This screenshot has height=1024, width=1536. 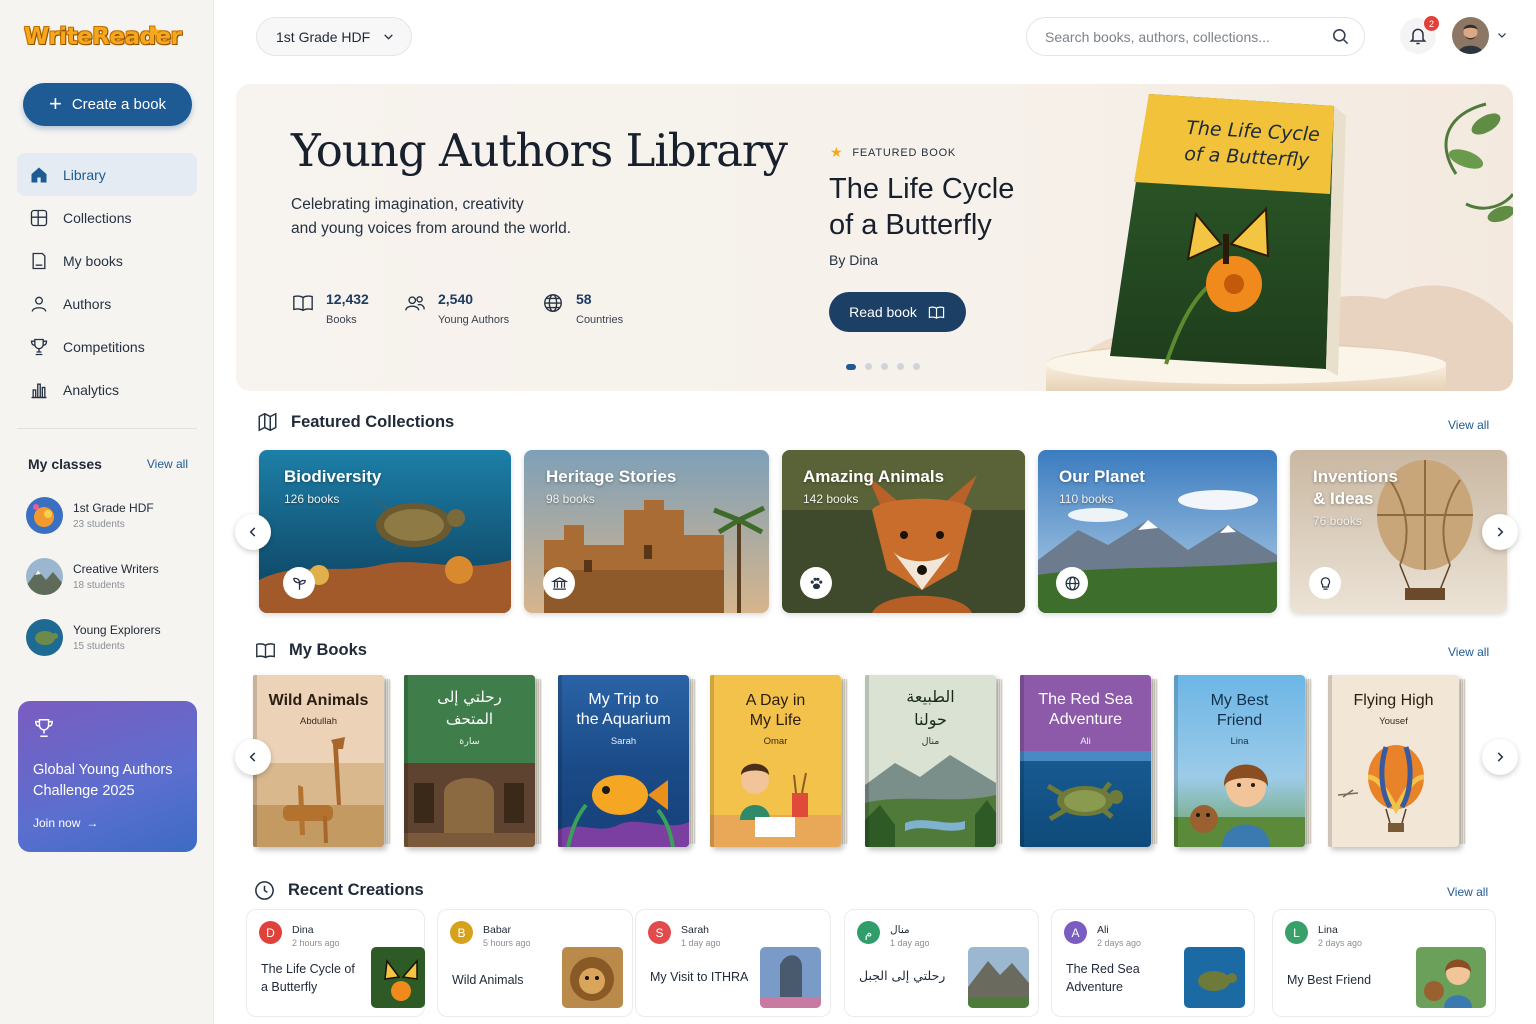 What do you see at coordinates (1343, 498) in the screenshot?
I see `collection-name-line: & Ideas` at bounding box center [1343, 498].